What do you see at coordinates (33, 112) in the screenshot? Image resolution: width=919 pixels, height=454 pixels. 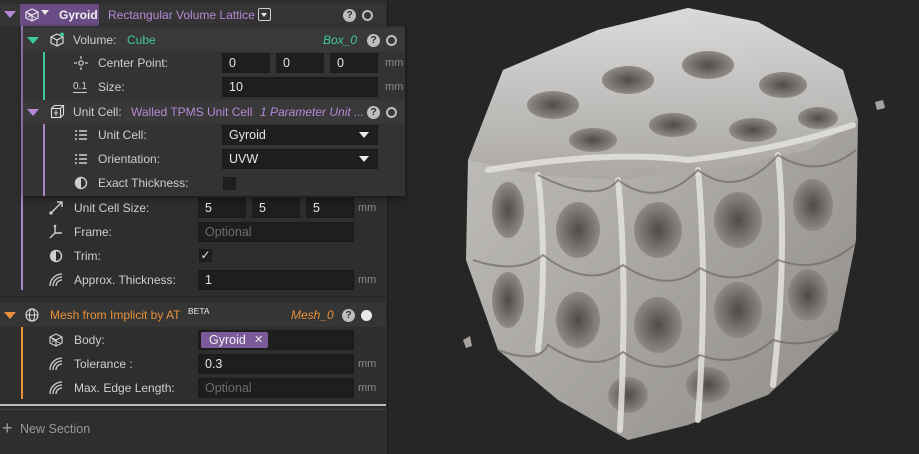 I see `collapse-unit-cell-icon` at bounding box center [33, 112].